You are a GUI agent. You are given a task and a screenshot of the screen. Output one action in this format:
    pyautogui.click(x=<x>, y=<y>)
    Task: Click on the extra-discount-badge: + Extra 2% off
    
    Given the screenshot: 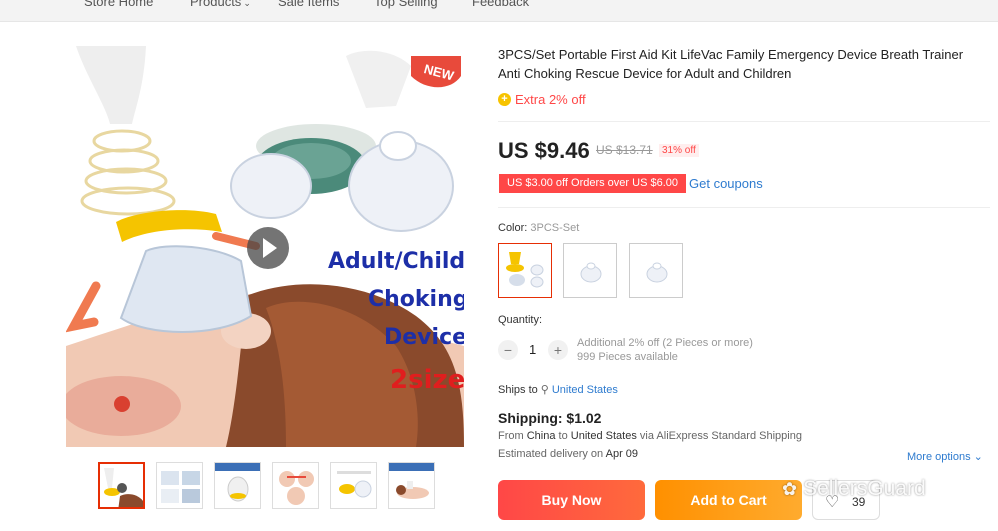 What is the action you would take?
    pyautogui.click(x=542, y=99)
    